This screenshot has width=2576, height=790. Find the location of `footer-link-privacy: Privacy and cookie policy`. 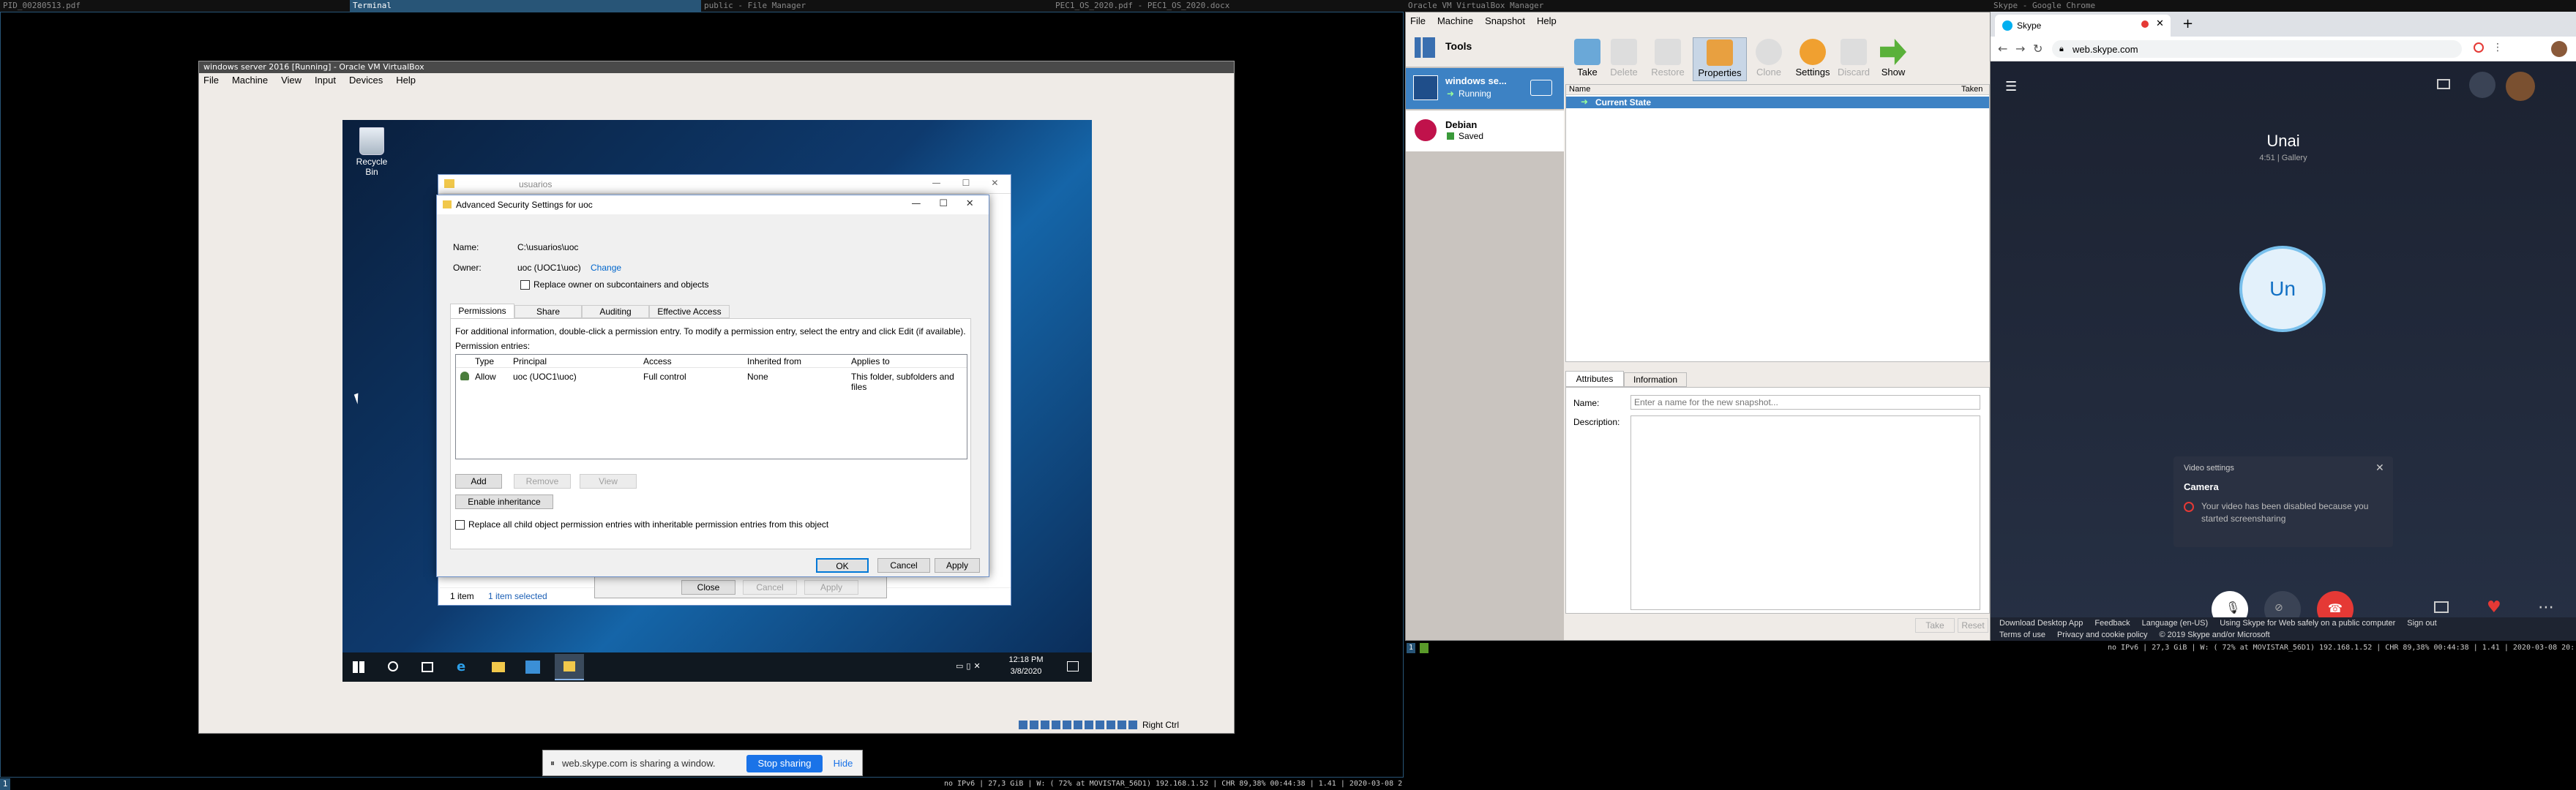

footer-link-privacy: Privacy and cookie policy is located at coordinates (2102, 635).